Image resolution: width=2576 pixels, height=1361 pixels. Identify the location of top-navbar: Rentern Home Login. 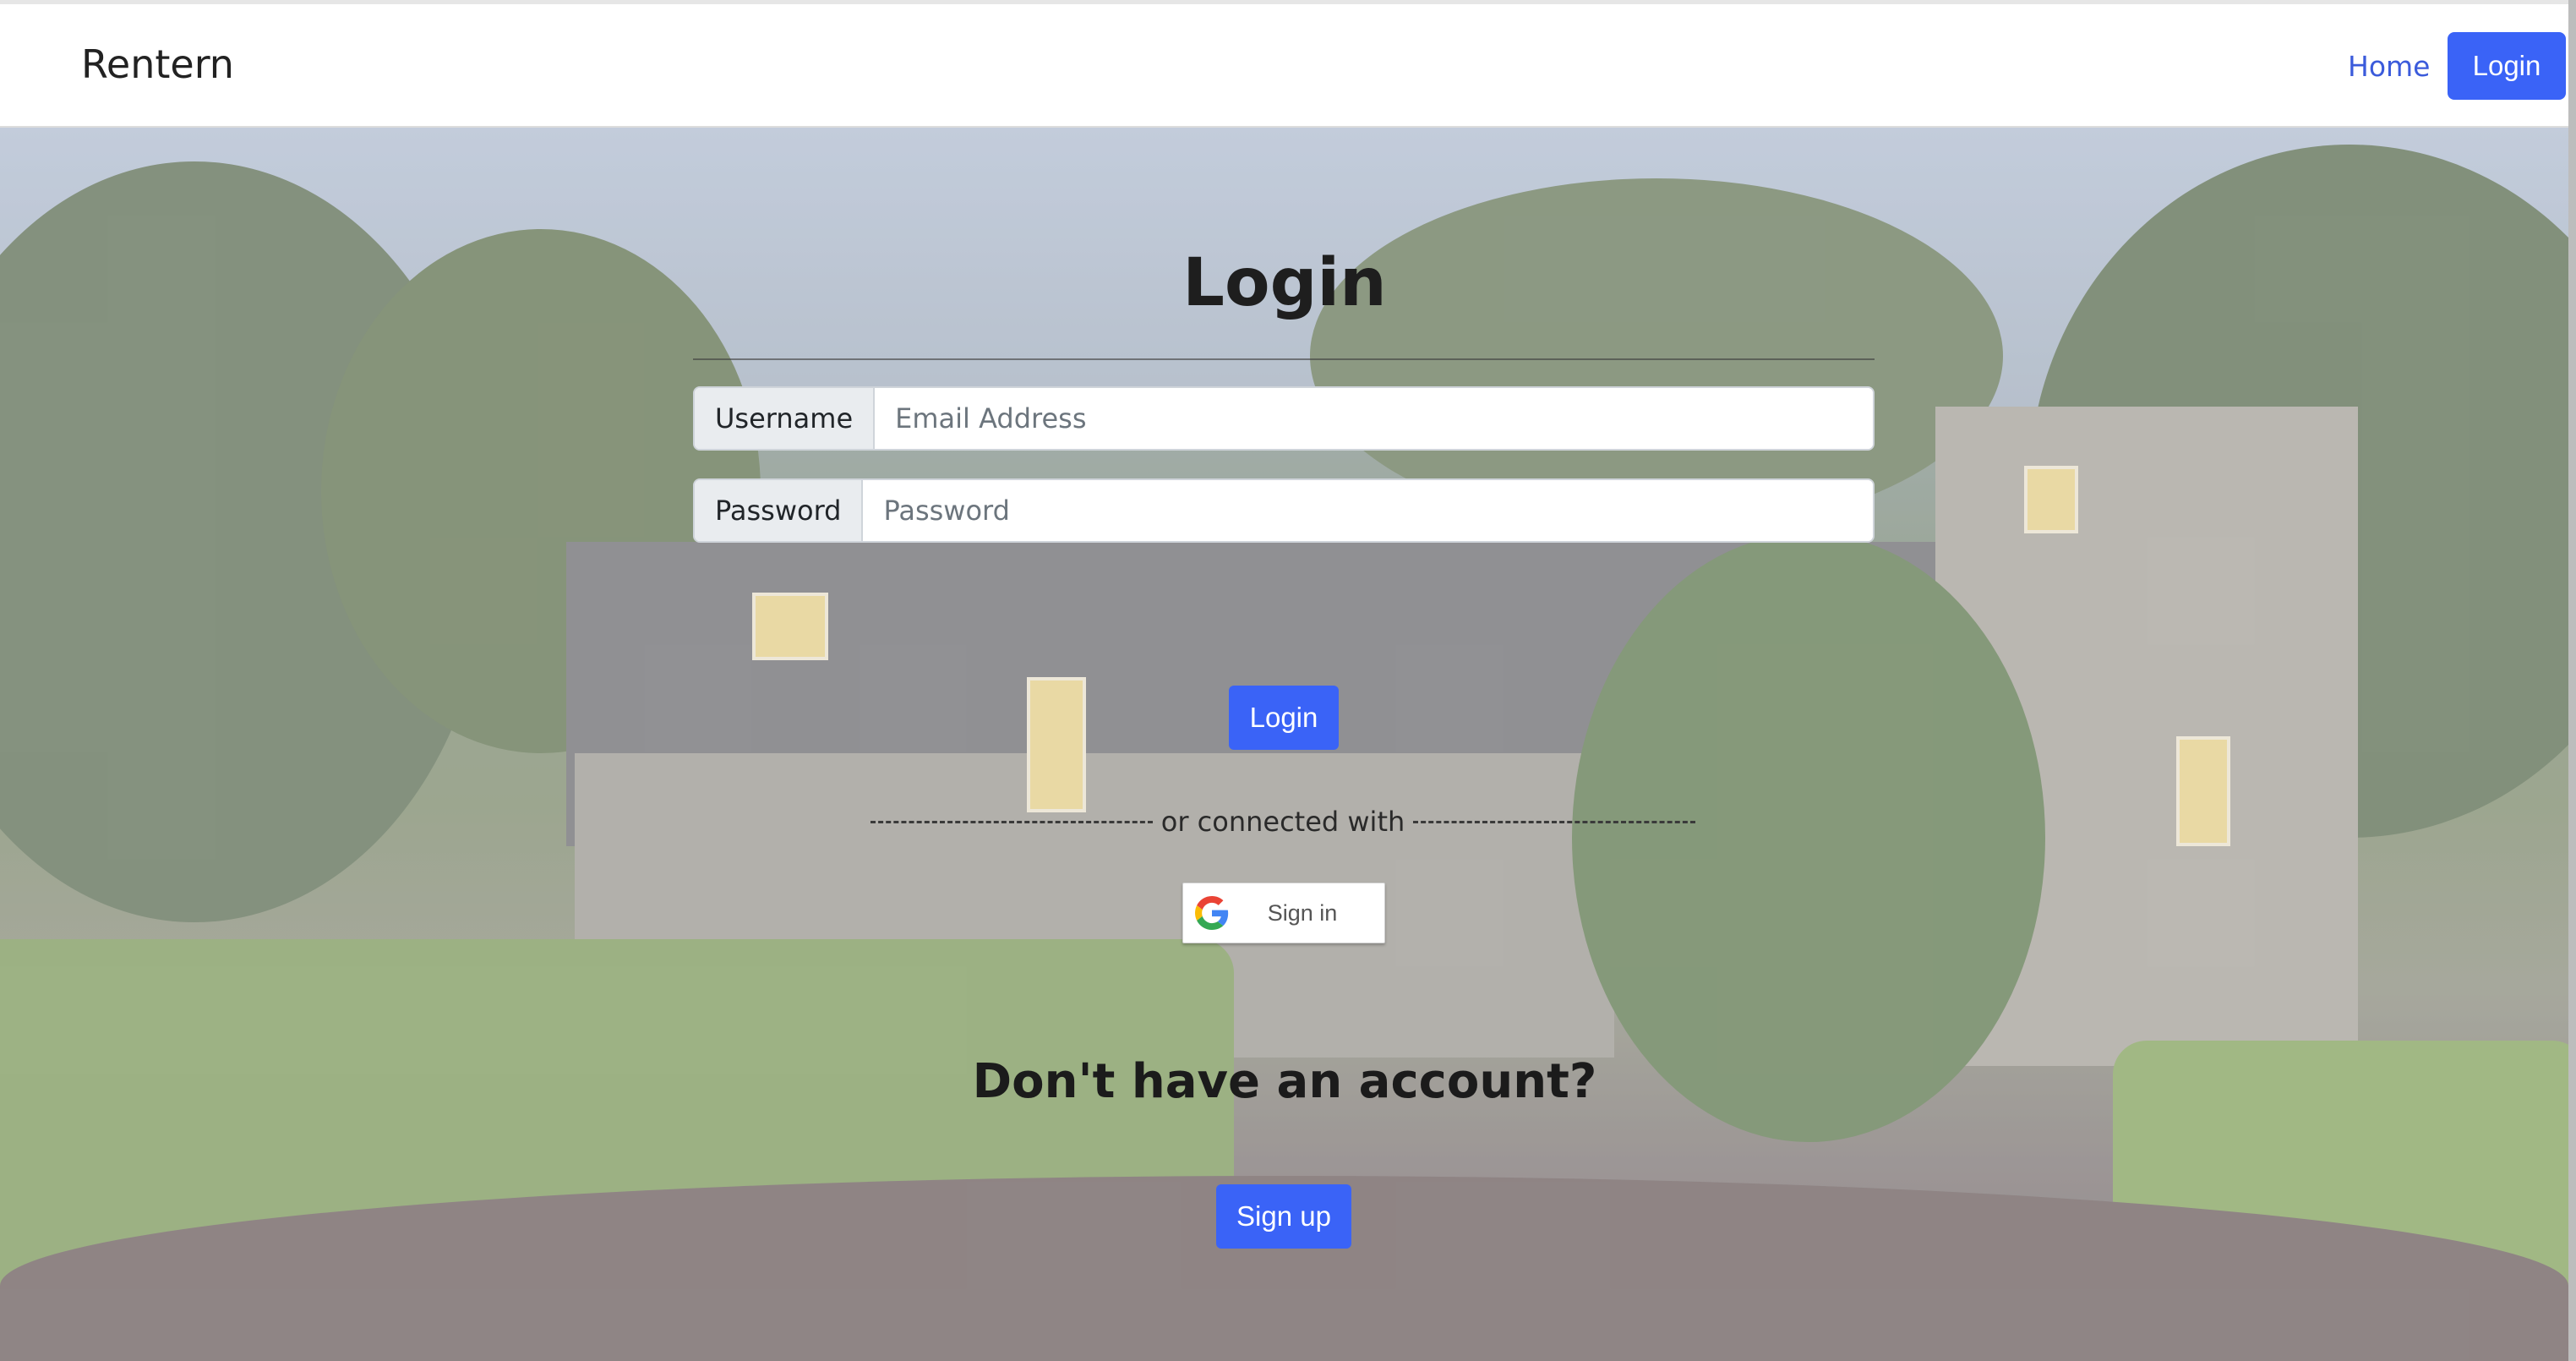
(1288, 66).